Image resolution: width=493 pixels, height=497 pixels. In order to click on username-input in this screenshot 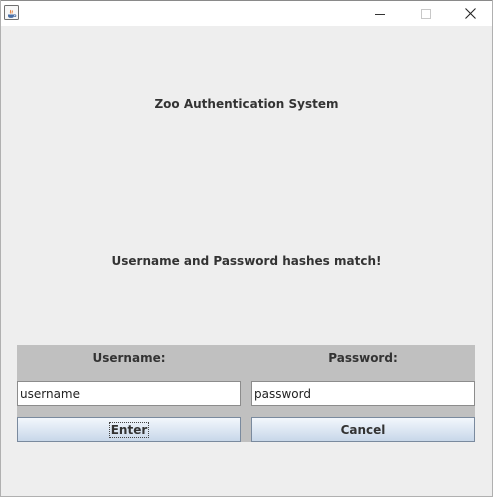, I will do `click(129, 393)`.